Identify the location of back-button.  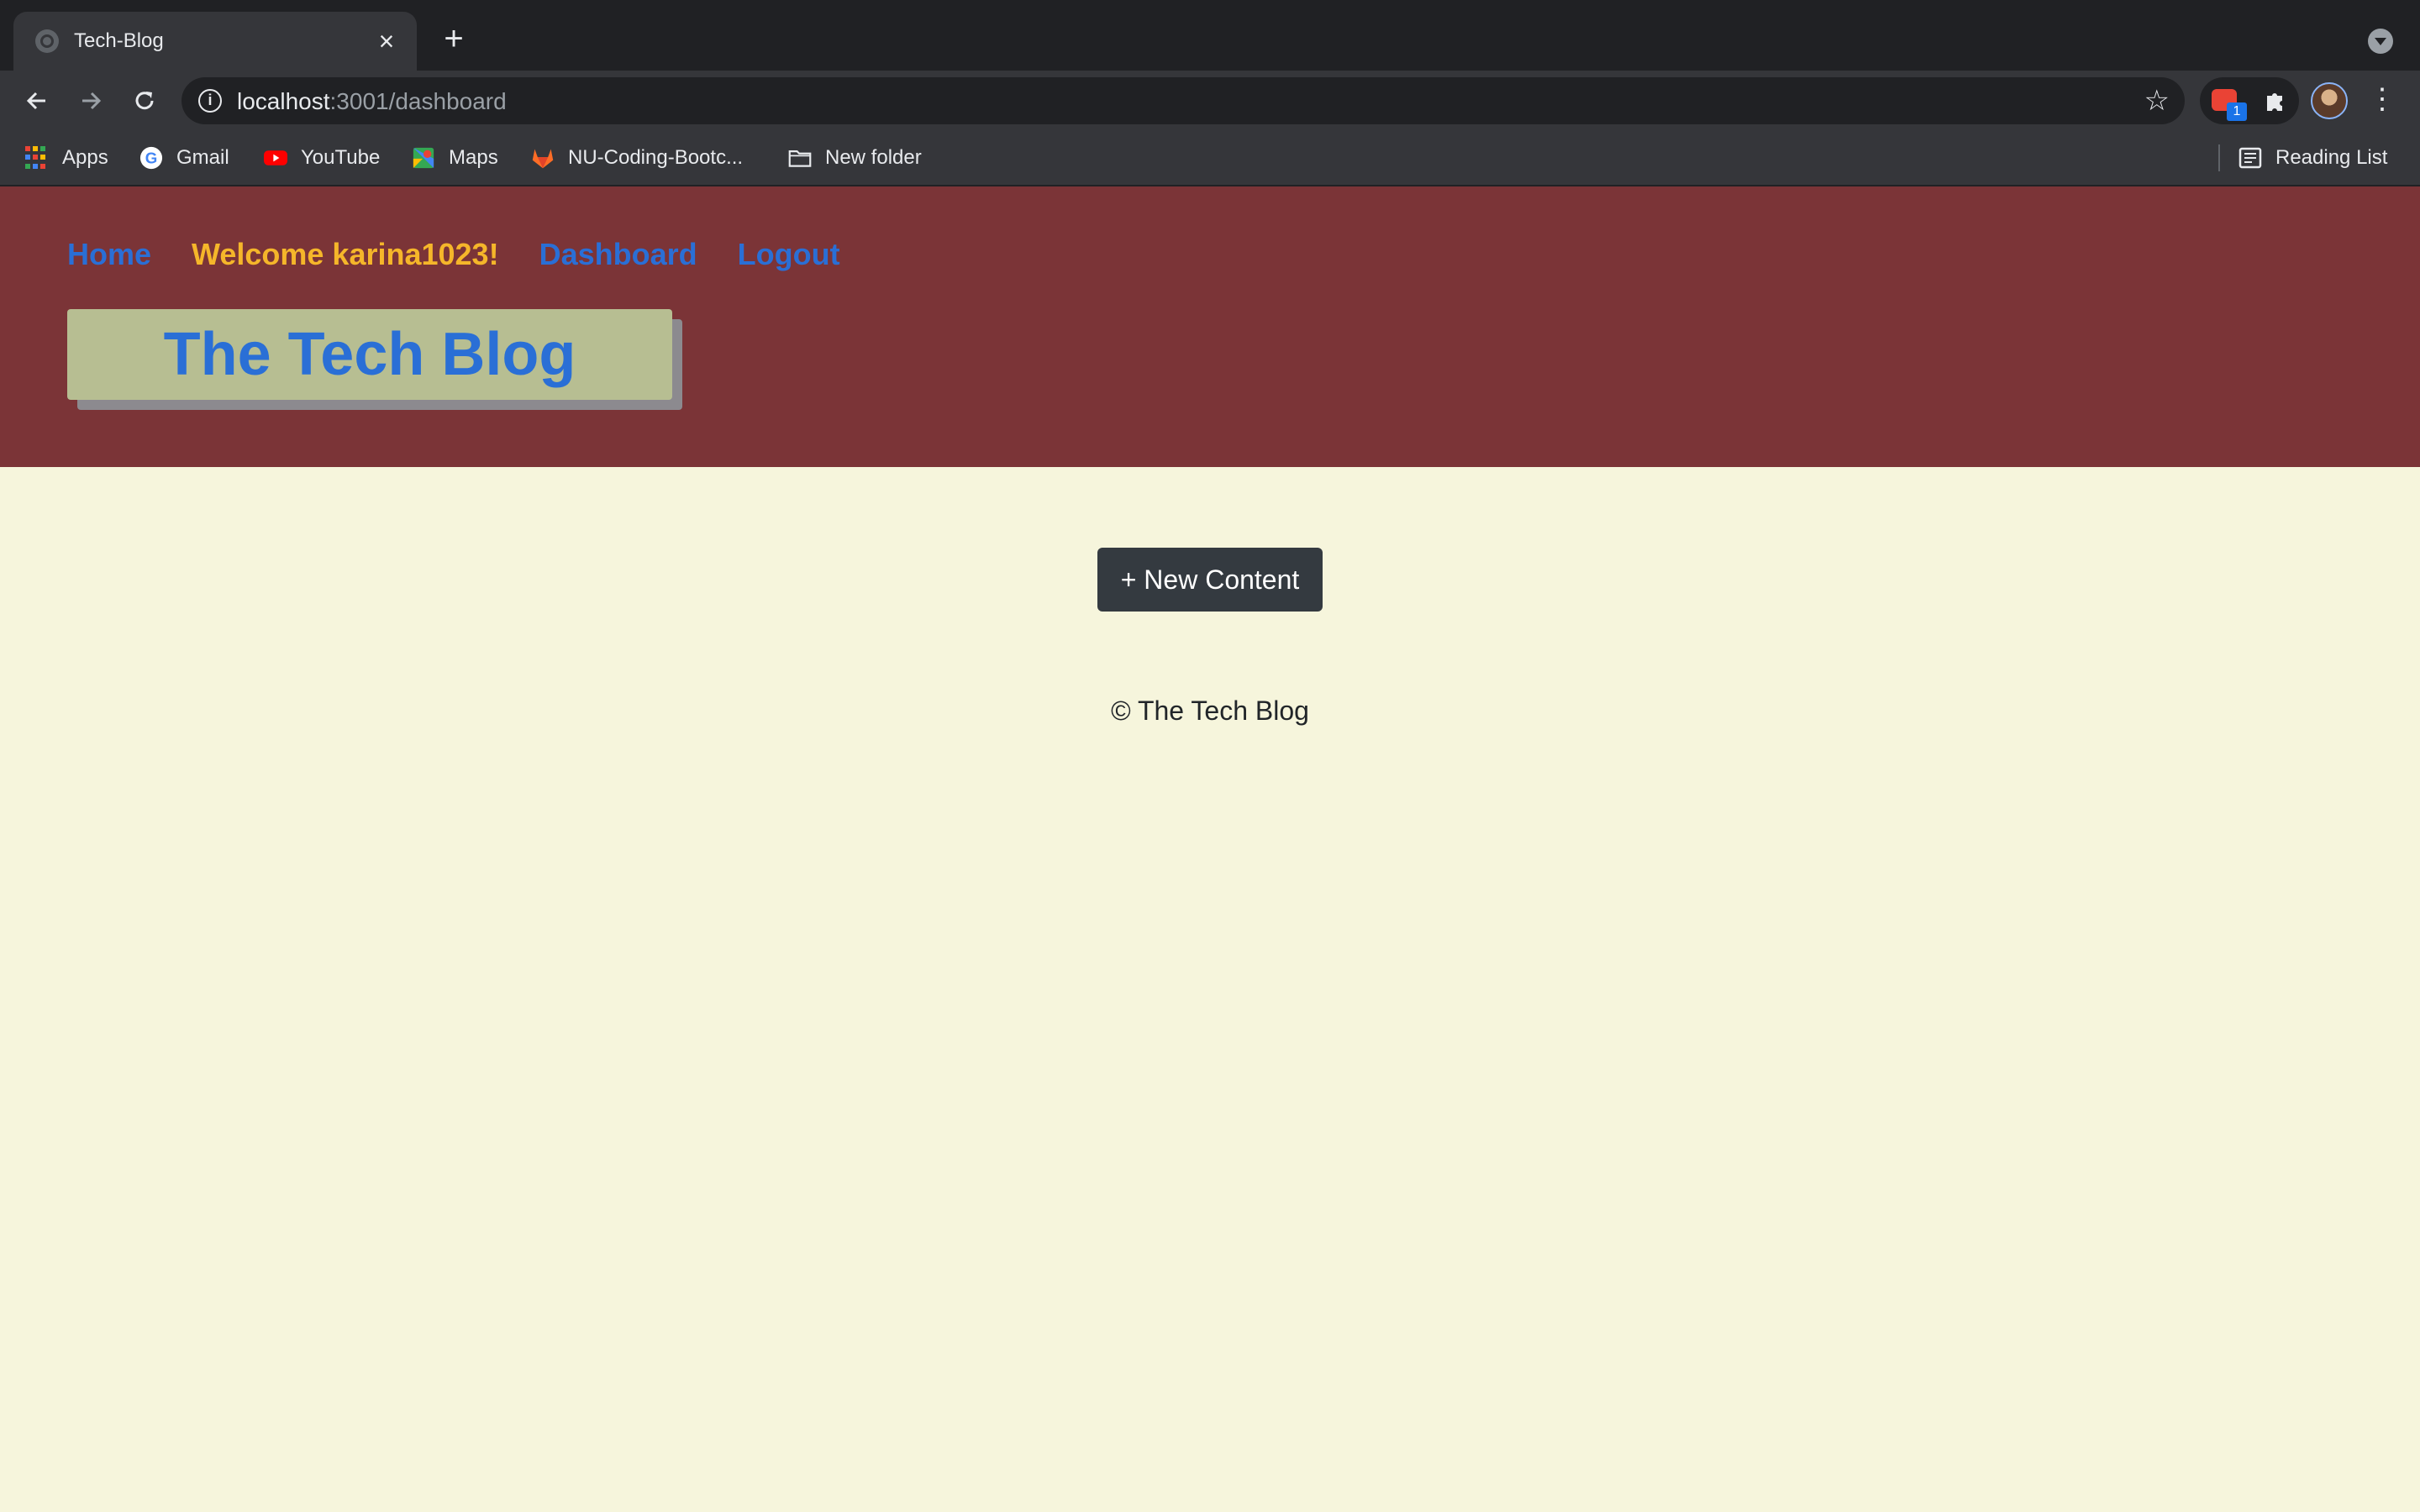
(36, 100).